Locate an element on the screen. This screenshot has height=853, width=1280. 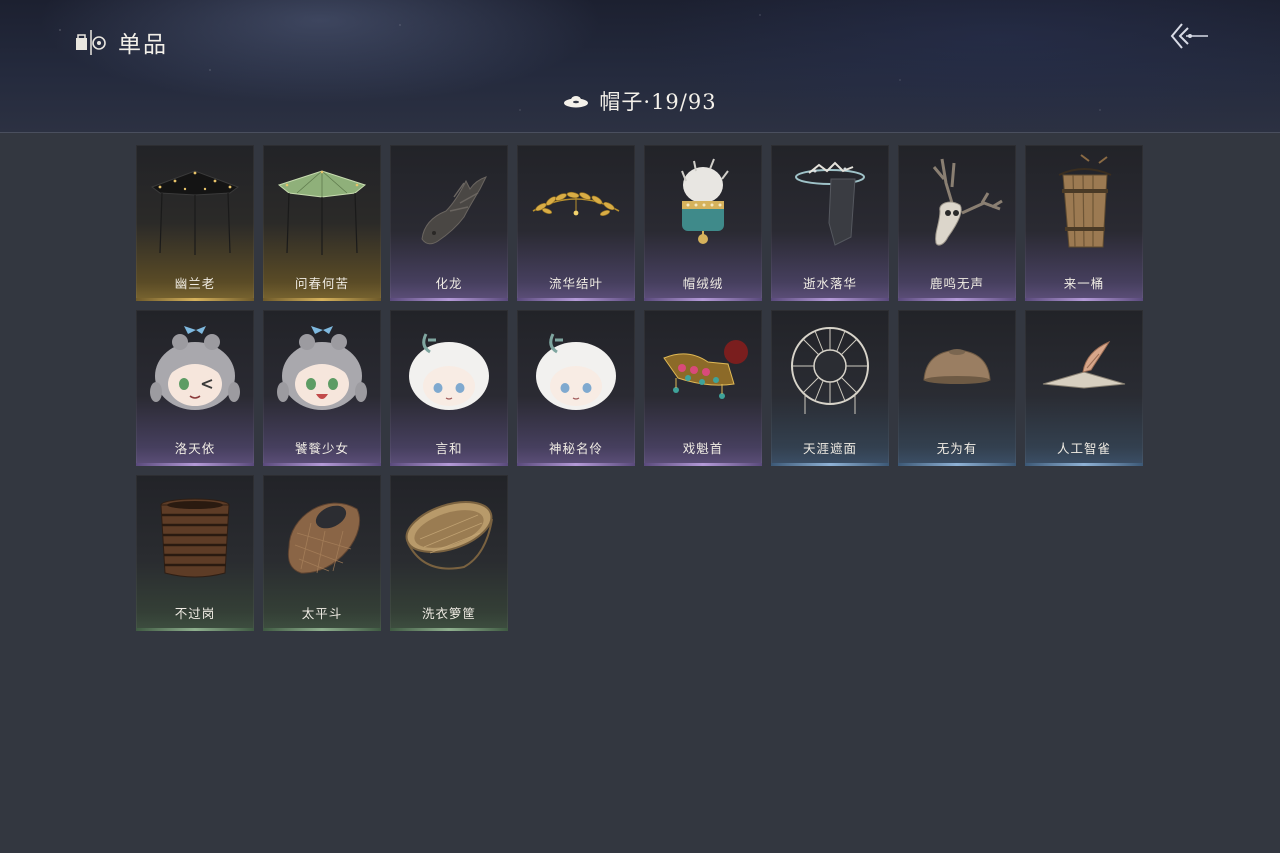
back-button is located at coordinates (1188, 36).